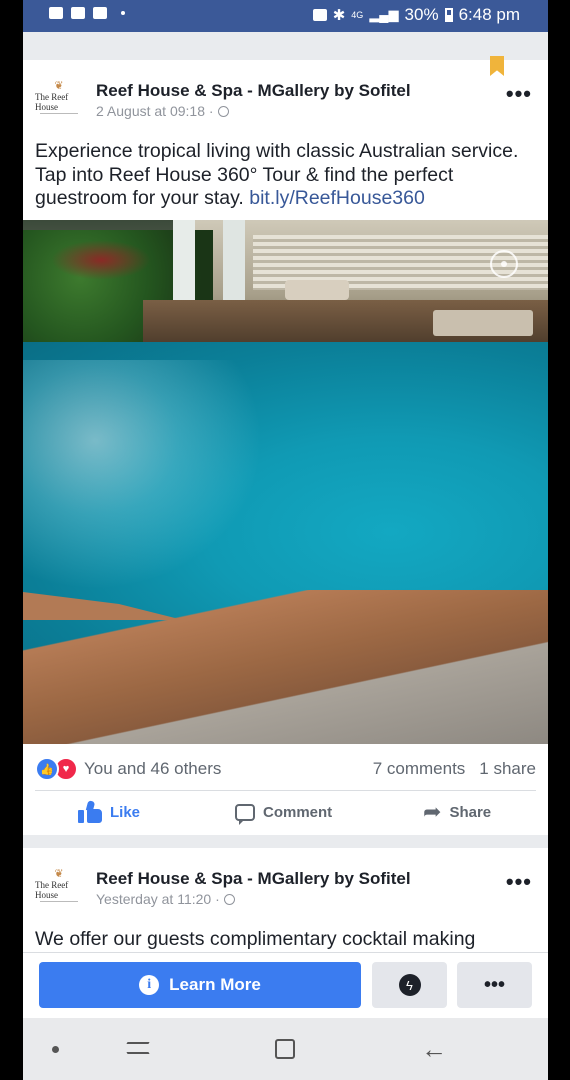  I want to click on learn-more-button: i Learn More, so click(200, 985).